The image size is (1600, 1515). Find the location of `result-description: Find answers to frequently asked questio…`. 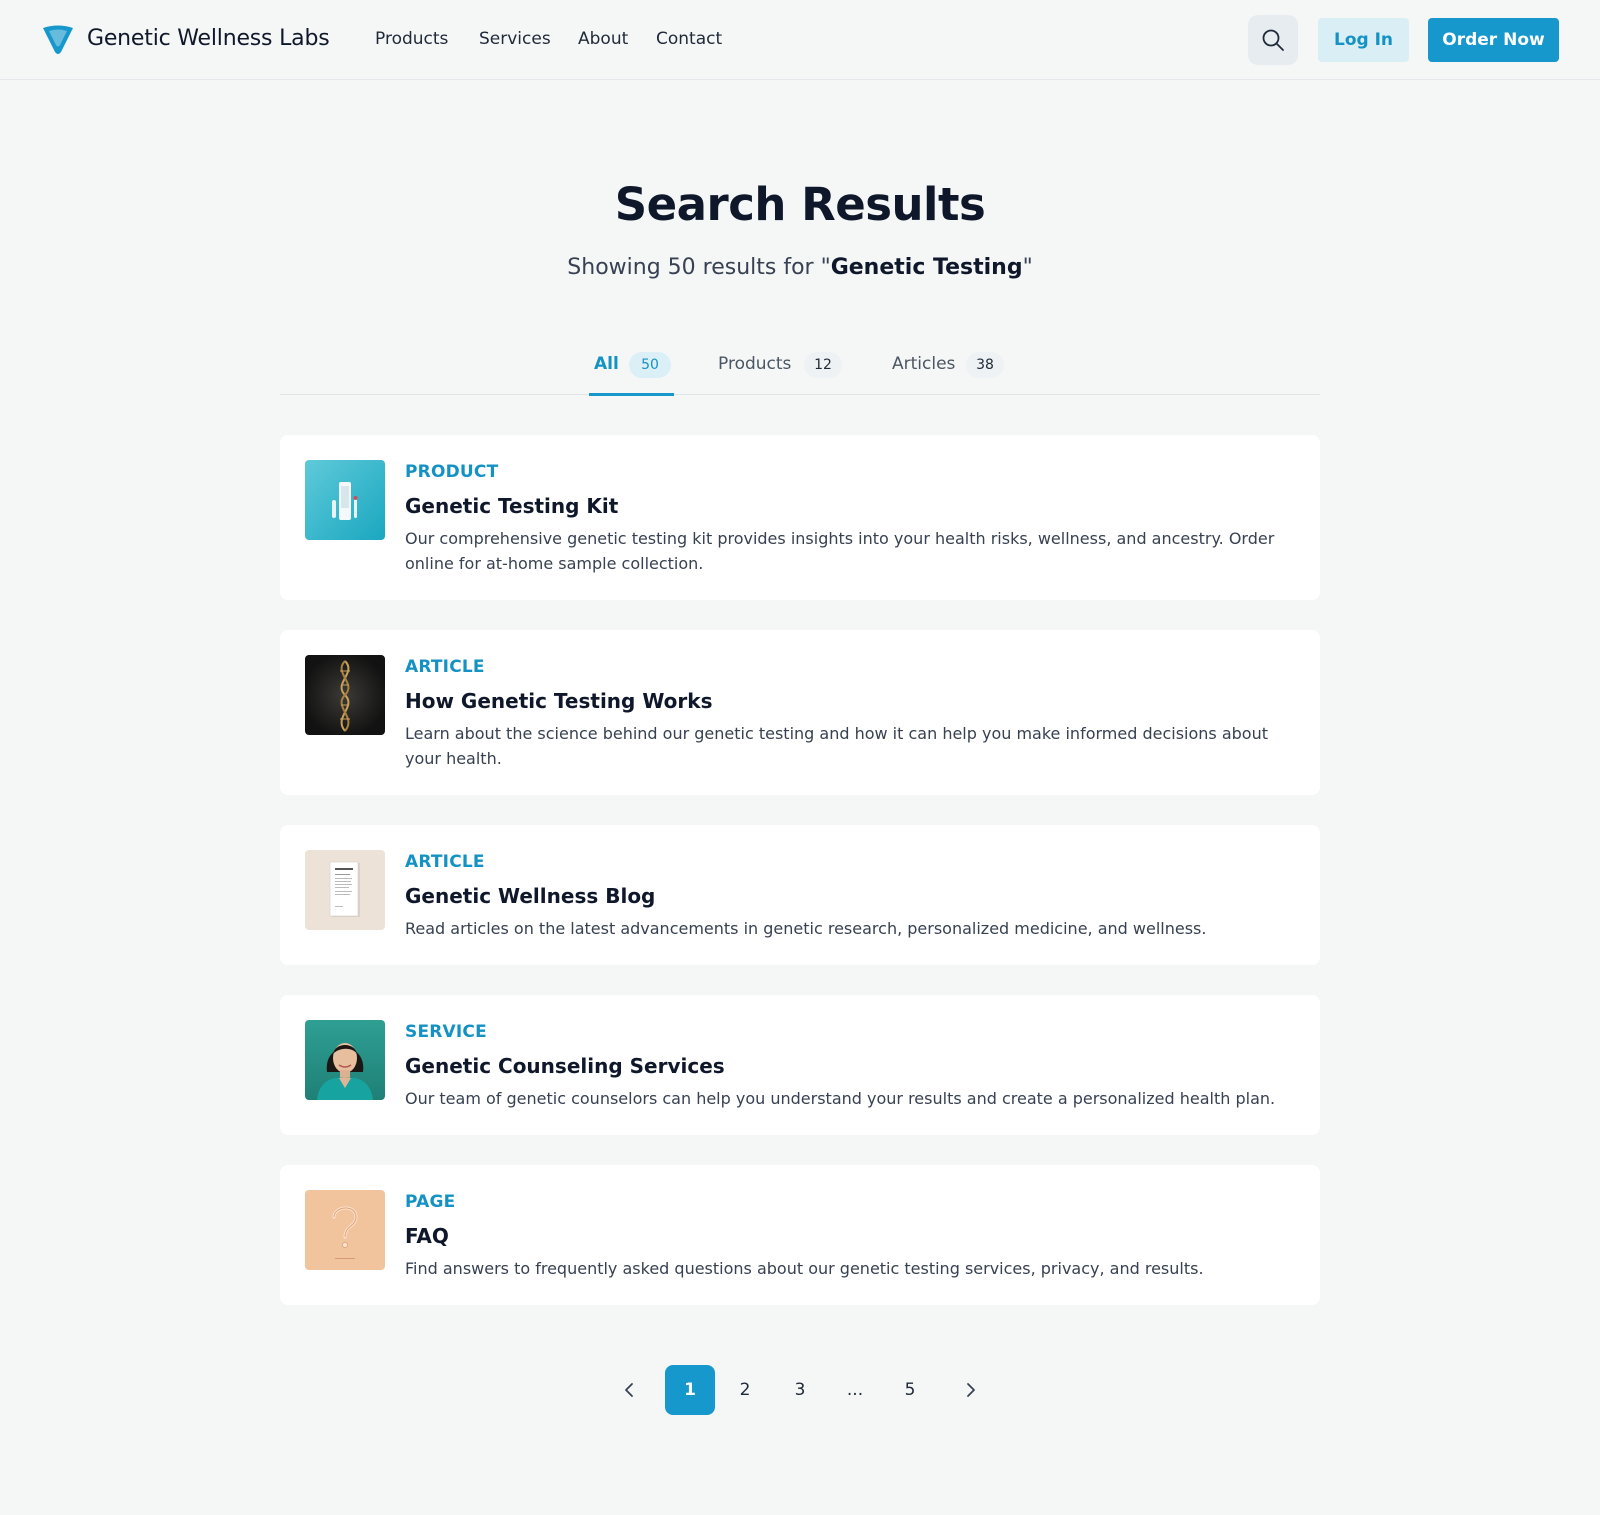

result-description: Find answers to frequently asked questio… is located at coordinates (804, 1268).